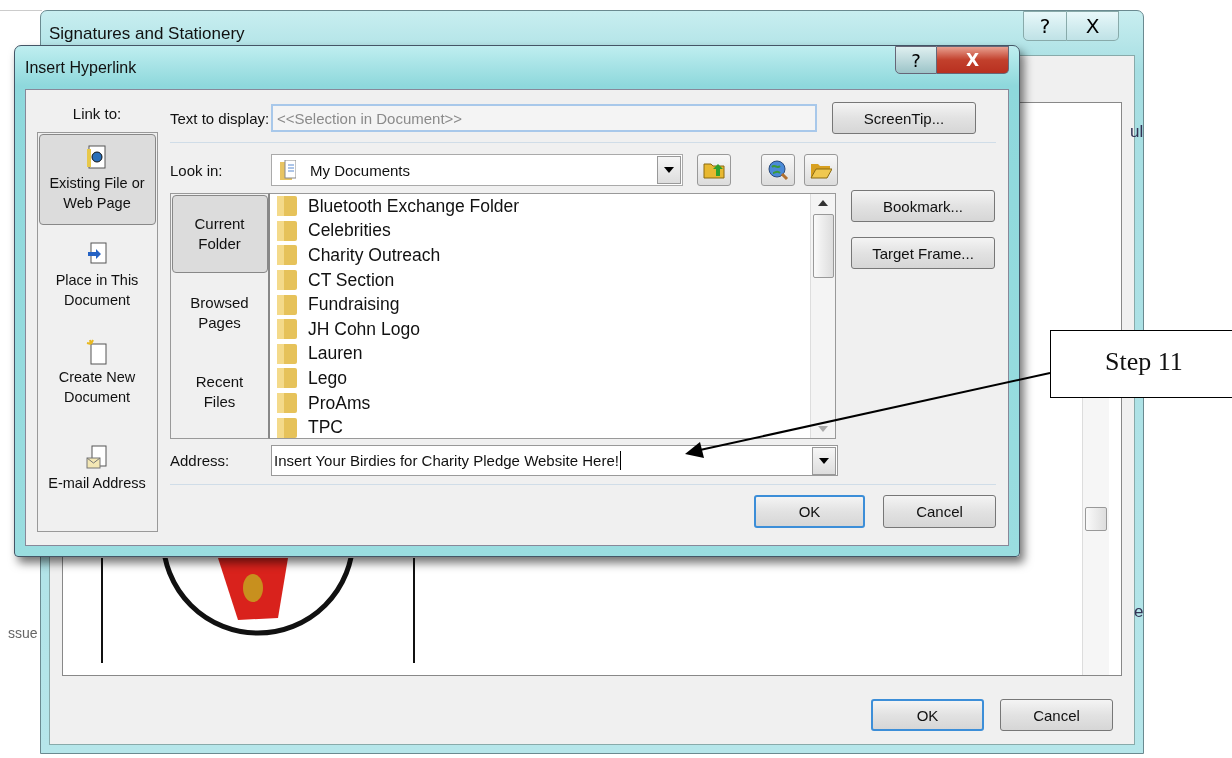 The height and width of the screenshot is (758, 1232). I want to click on open-folder-icon, so click(821, 170).